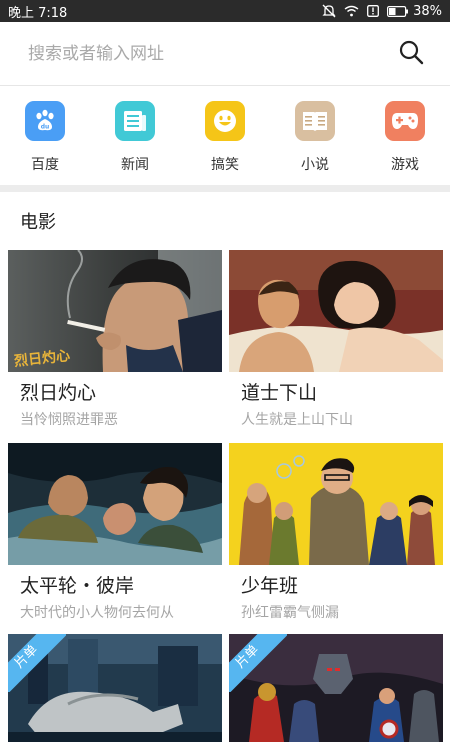  What do you see at coordinates (212, 53) in the screenshot?
I see `search-input` at bounding box center [212, 53].